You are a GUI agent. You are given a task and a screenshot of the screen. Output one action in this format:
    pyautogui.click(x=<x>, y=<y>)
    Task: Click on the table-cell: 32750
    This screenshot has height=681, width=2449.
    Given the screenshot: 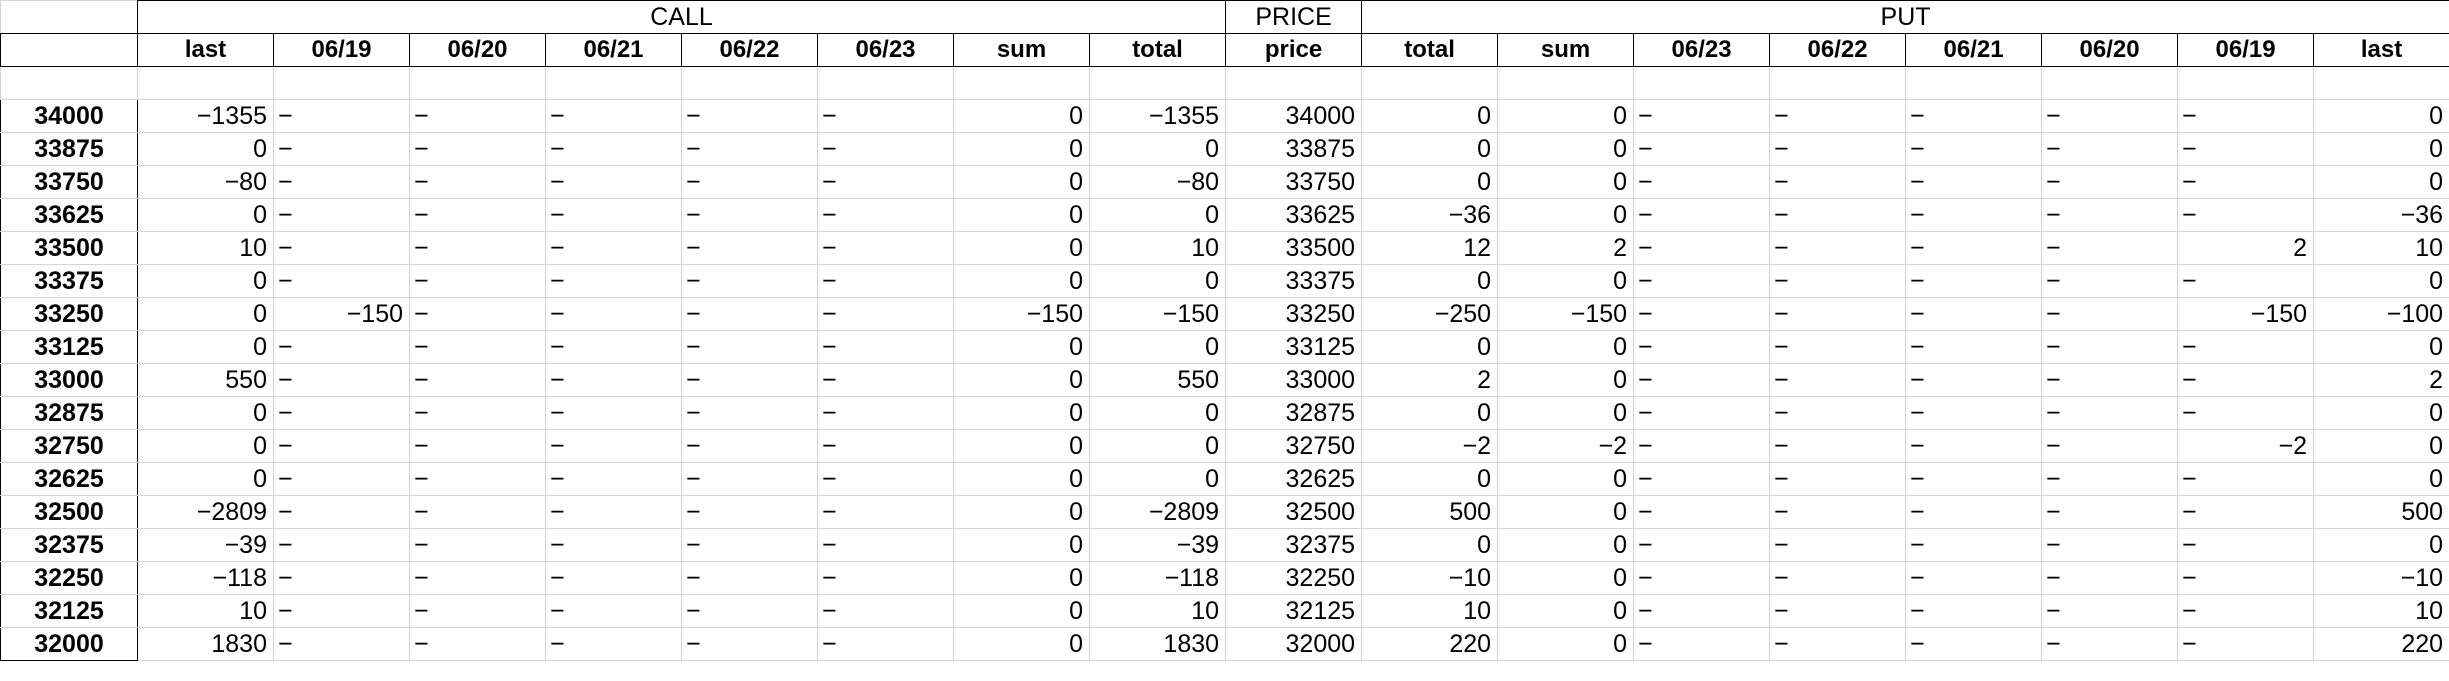 What is the action you would take?
    pyautogui.click(x=1294, y=446)
    